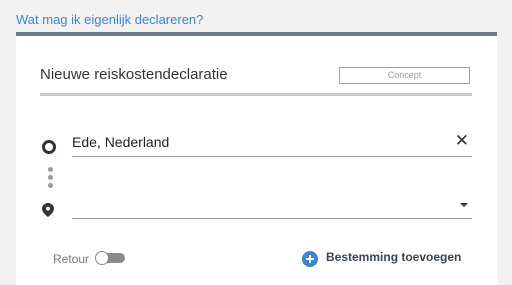 This screenshot has height=285, width=512. I want to click on plus-circle-icon, so click(310, 259).